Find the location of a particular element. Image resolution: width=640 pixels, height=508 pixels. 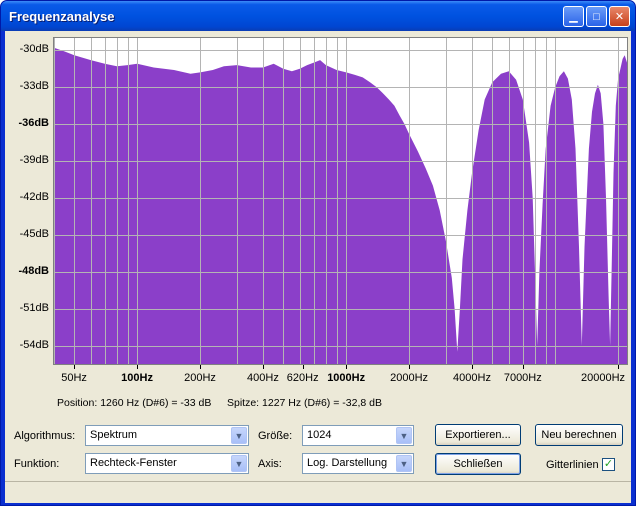

function-select: Rechteck-Fenster ▼ is located at coordinates (167, 463).